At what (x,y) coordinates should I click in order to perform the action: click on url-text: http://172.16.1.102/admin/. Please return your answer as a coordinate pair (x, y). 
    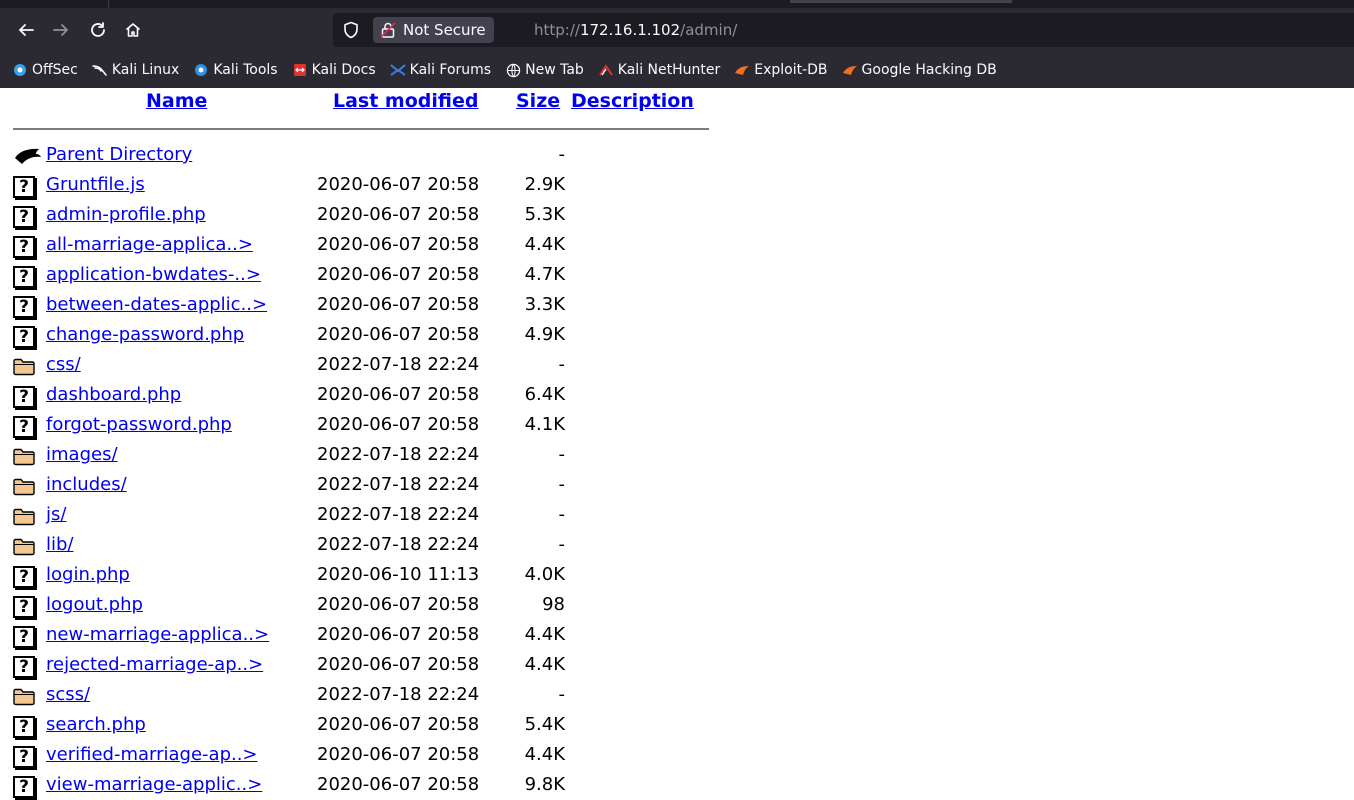
    Looking at the image, I should click on (635, 30).